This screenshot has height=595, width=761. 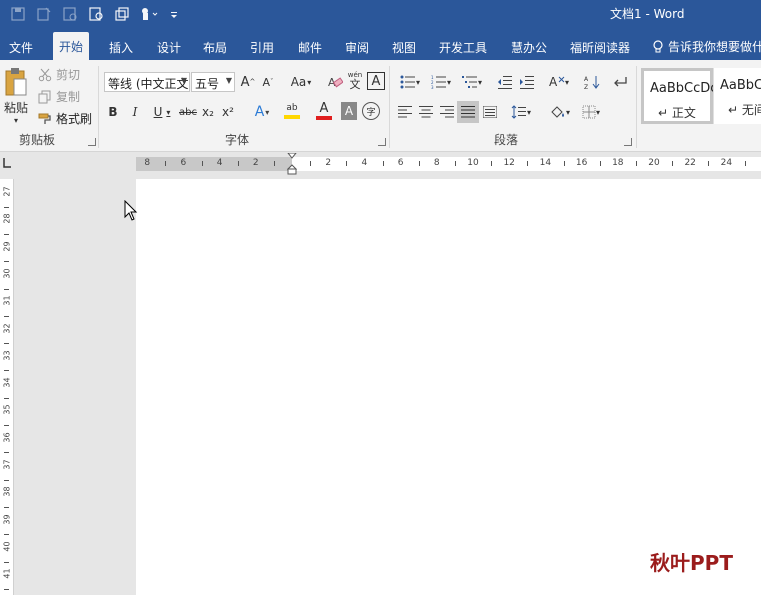 I want to click on customize-qat-icon, so click(x=174, y=14).